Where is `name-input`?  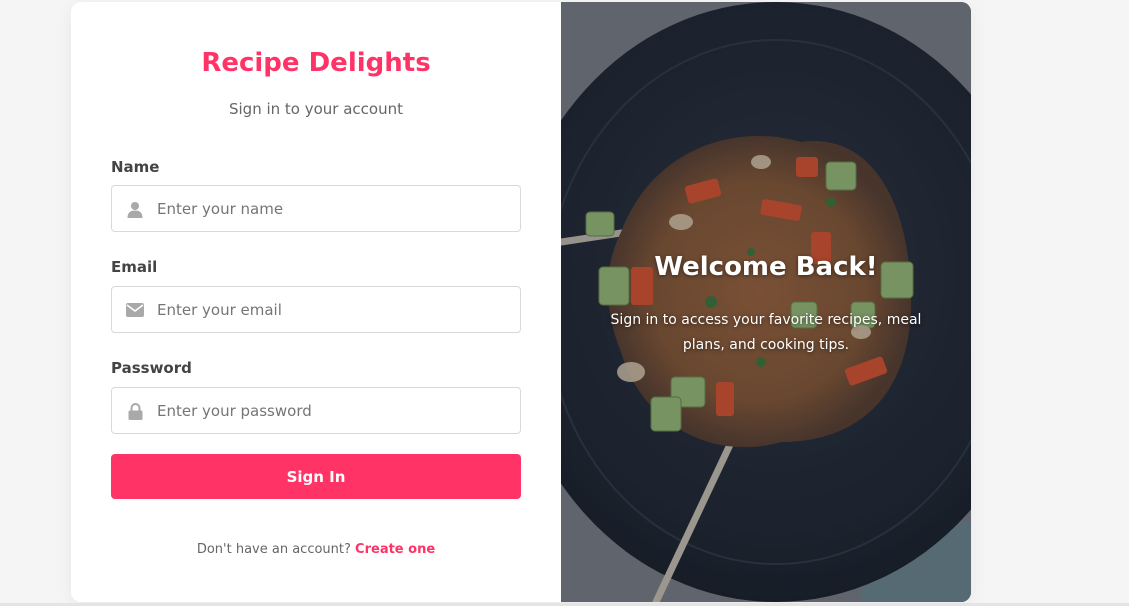
name-input is located at coordinates (334, 208).